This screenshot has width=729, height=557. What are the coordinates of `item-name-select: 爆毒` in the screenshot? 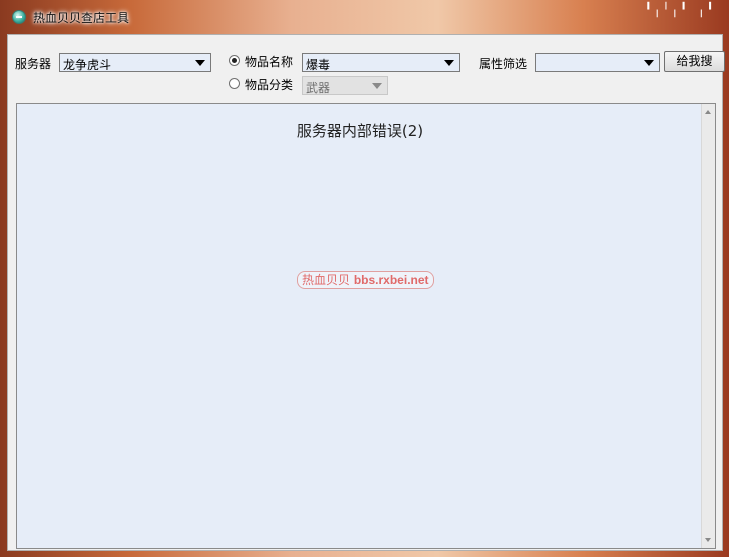 It's located at (381, 62).